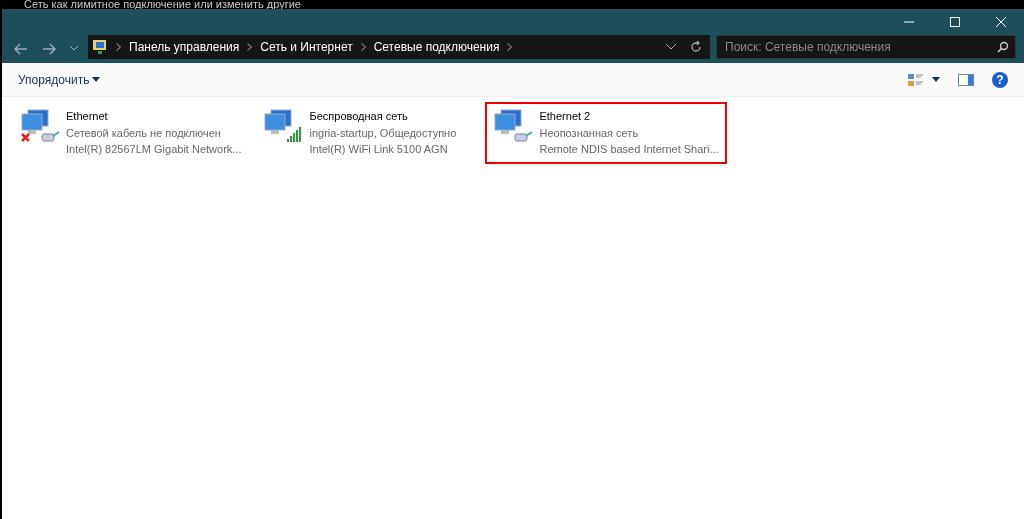  Describe the element at coordinates (955, 22) in the screenshot. I see `maximize-icon` at that location.